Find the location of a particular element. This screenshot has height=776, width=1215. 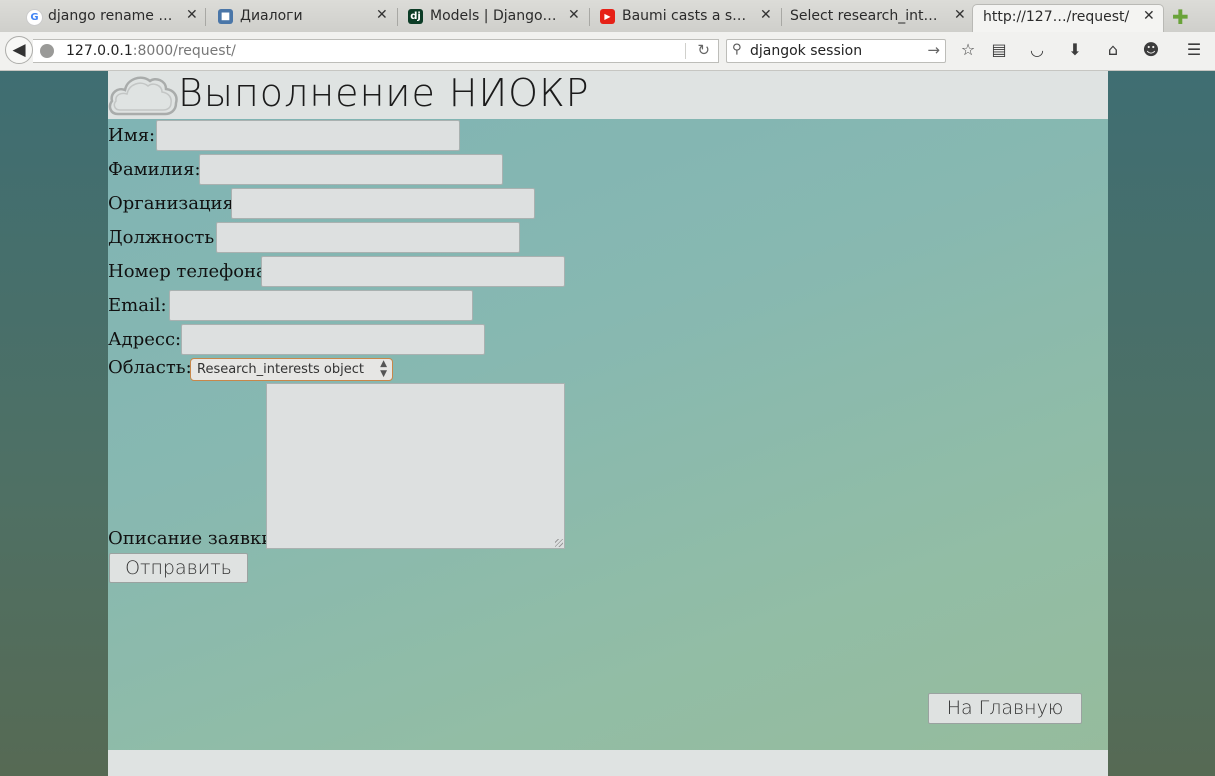

tab-dialogs: ■ Диалоги ✕ is located at coordinates (301, 18).